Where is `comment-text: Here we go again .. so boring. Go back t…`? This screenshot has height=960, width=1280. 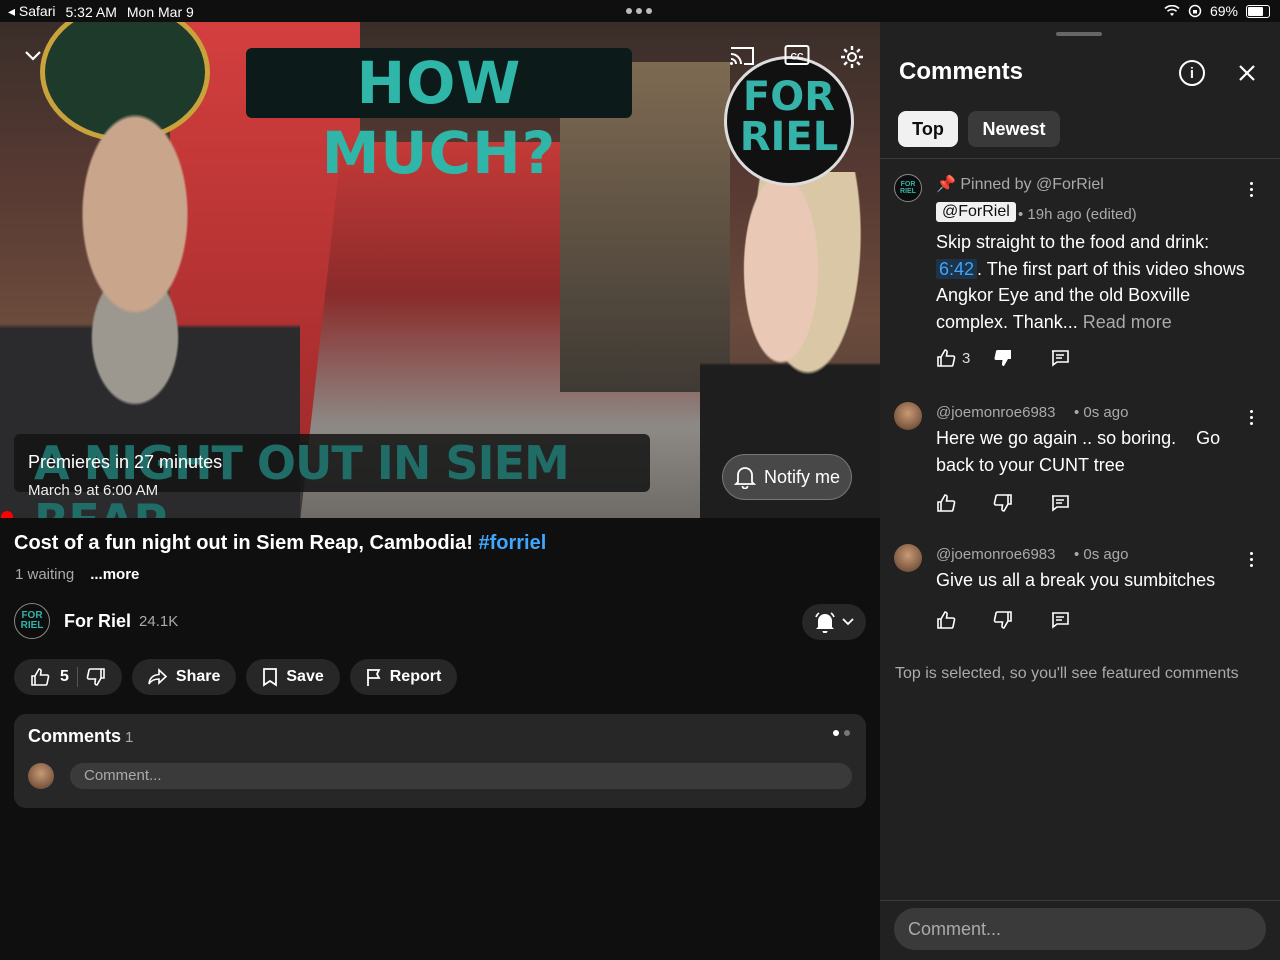
comment-text: Here we go again .. so boring. Go back t… is located at coordinates (1081, 451).